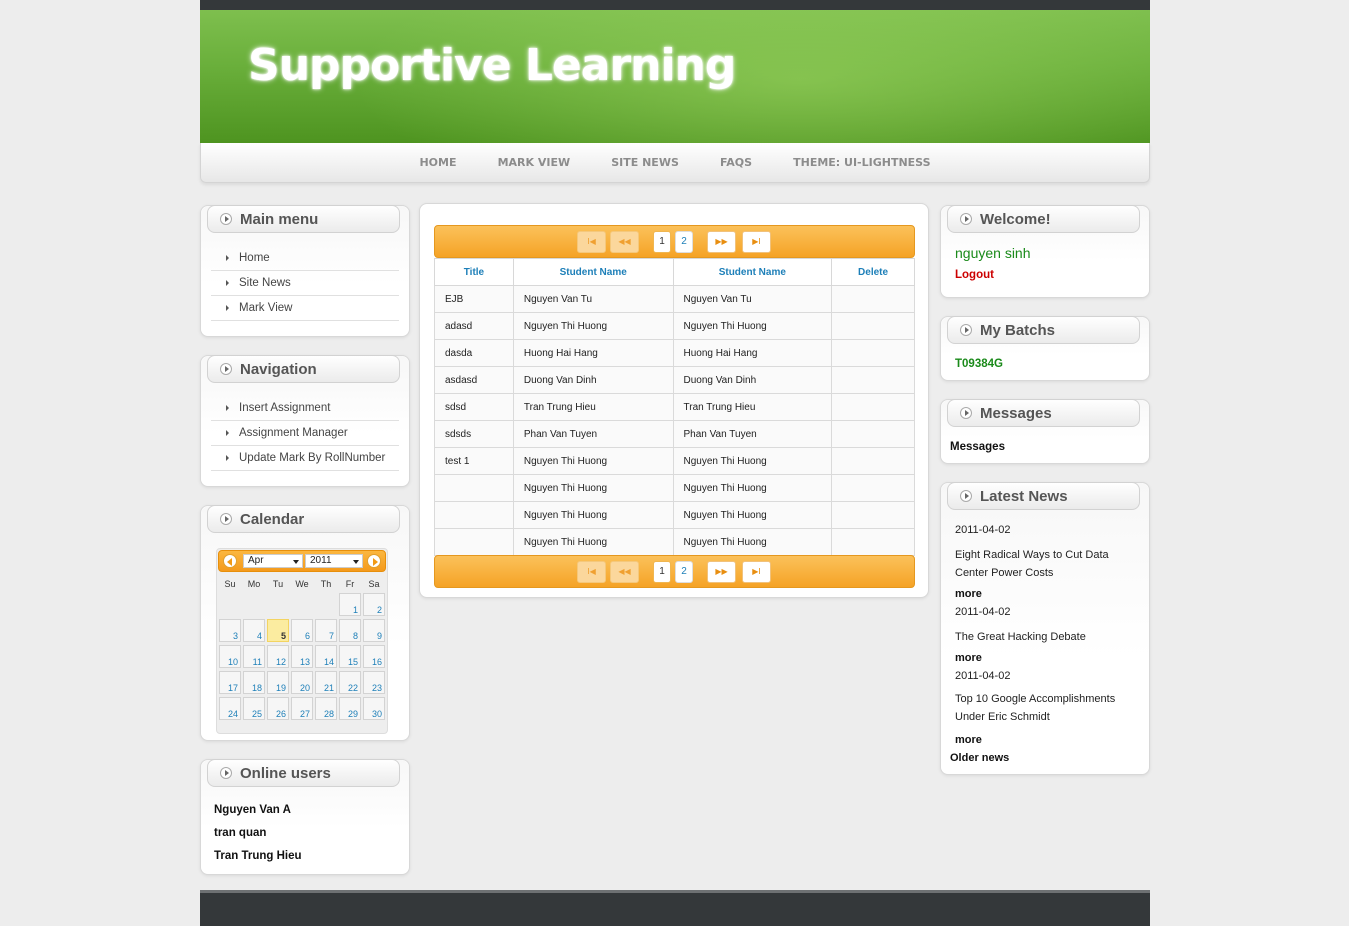  Describe the element at coordinates (350, 656) in the screenshot. I see `calendar-day: 15` at that location.